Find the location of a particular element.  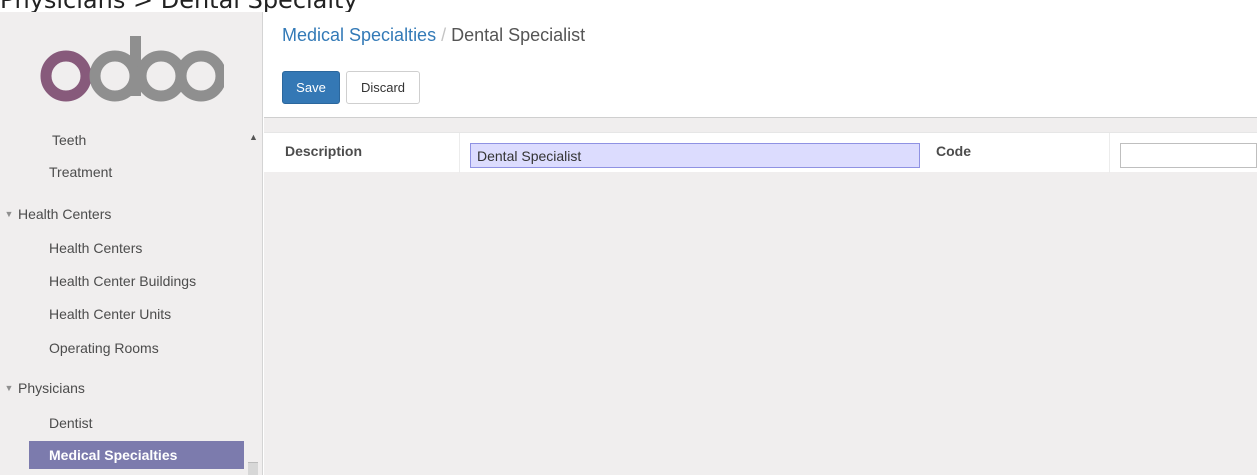

code-label: Code is located at coordinates (953, 151).